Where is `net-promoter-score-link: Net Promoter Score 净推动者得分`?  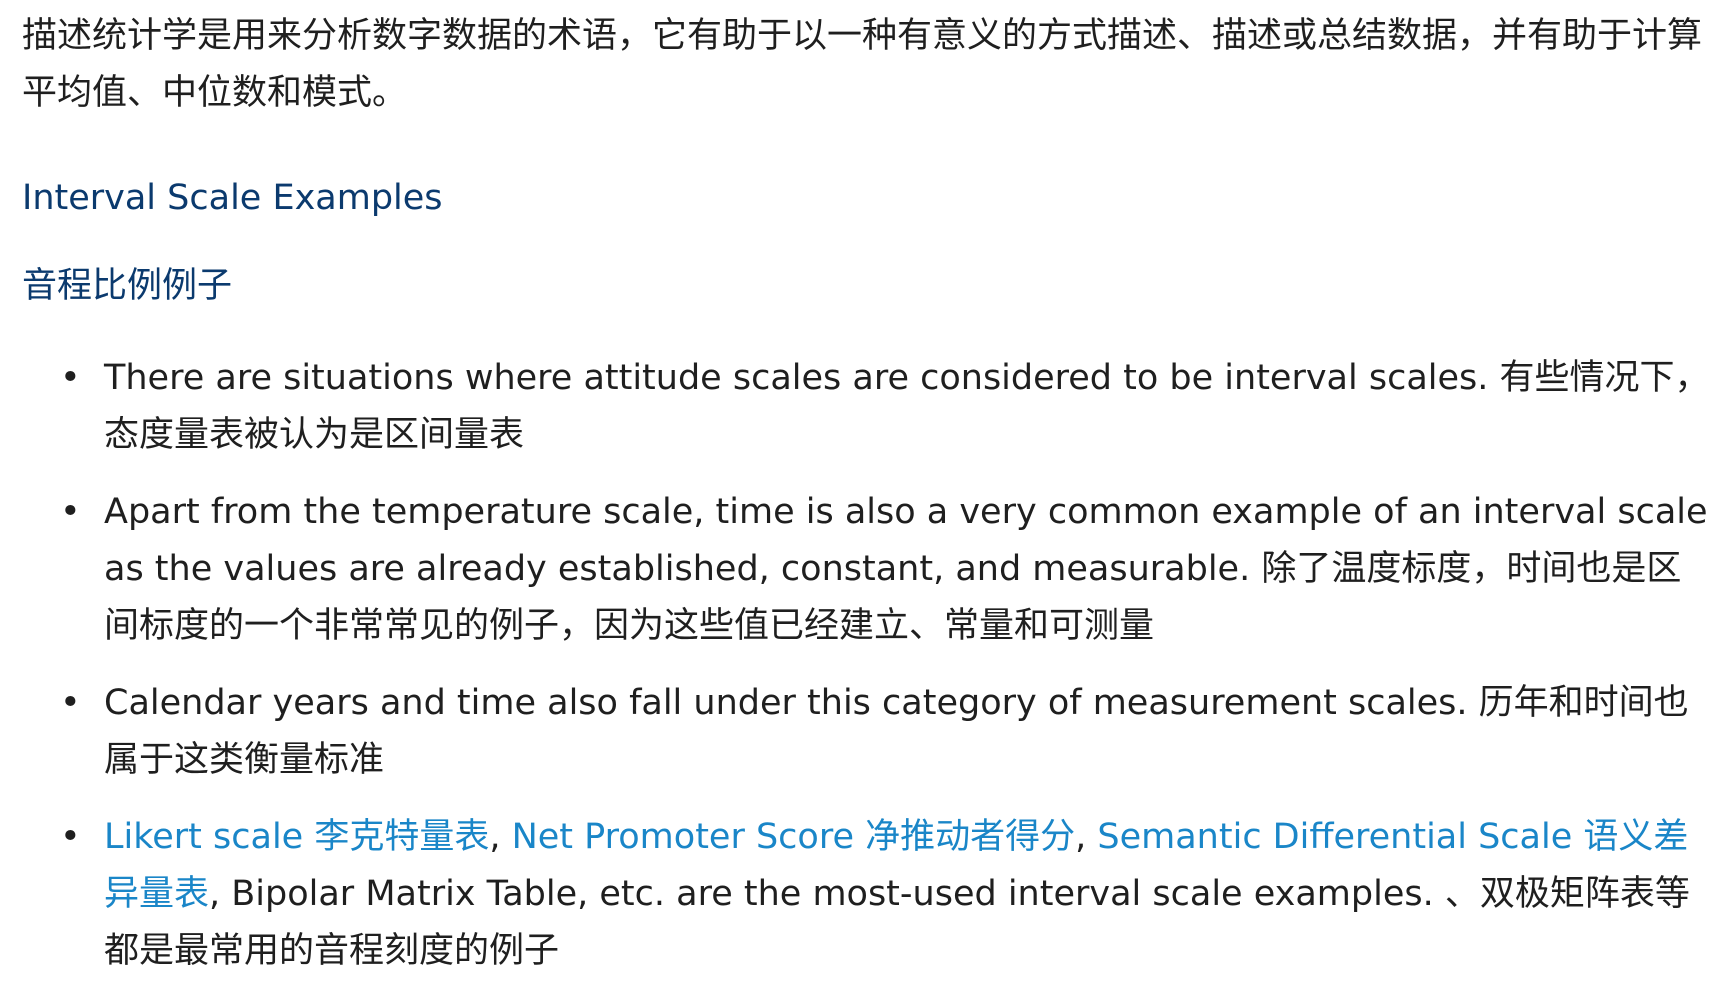
net-promoter-score-link: Net Promoter Score 净推动者得分 is located at coordinates (794, 837).